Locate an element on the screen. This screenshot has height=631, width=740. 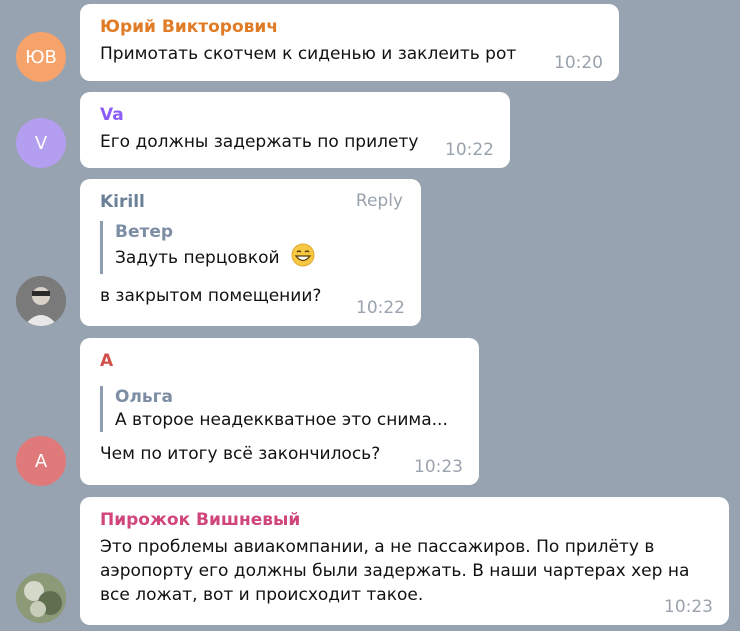
avatar-initials: ЮВ is located at coordinates (41, 57).